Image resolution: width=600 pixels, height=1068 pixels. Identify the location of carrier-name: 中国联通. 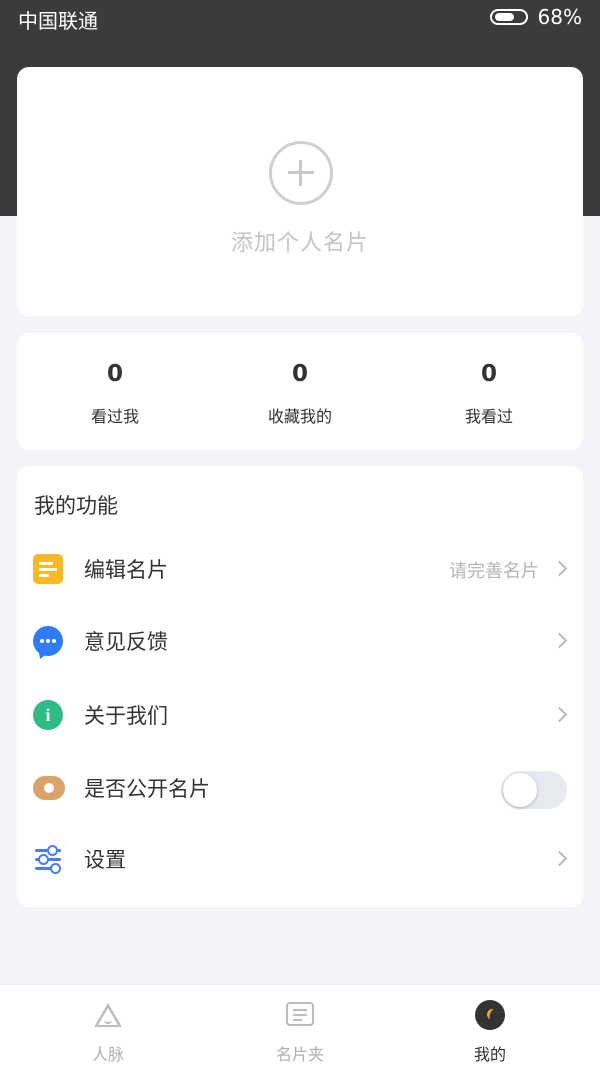
(58, 21).